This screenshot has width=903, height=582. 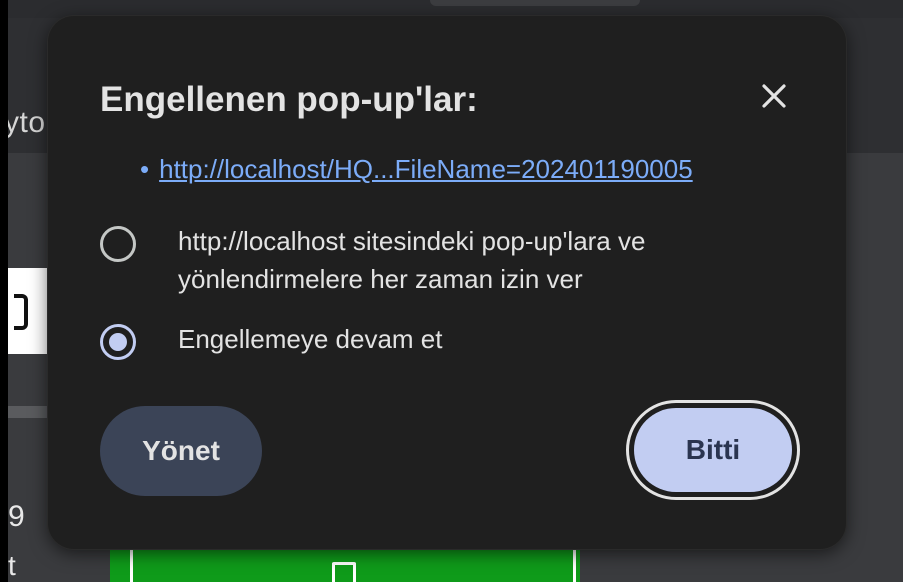 I want to click on document-icon, so click(x=344, y=572).